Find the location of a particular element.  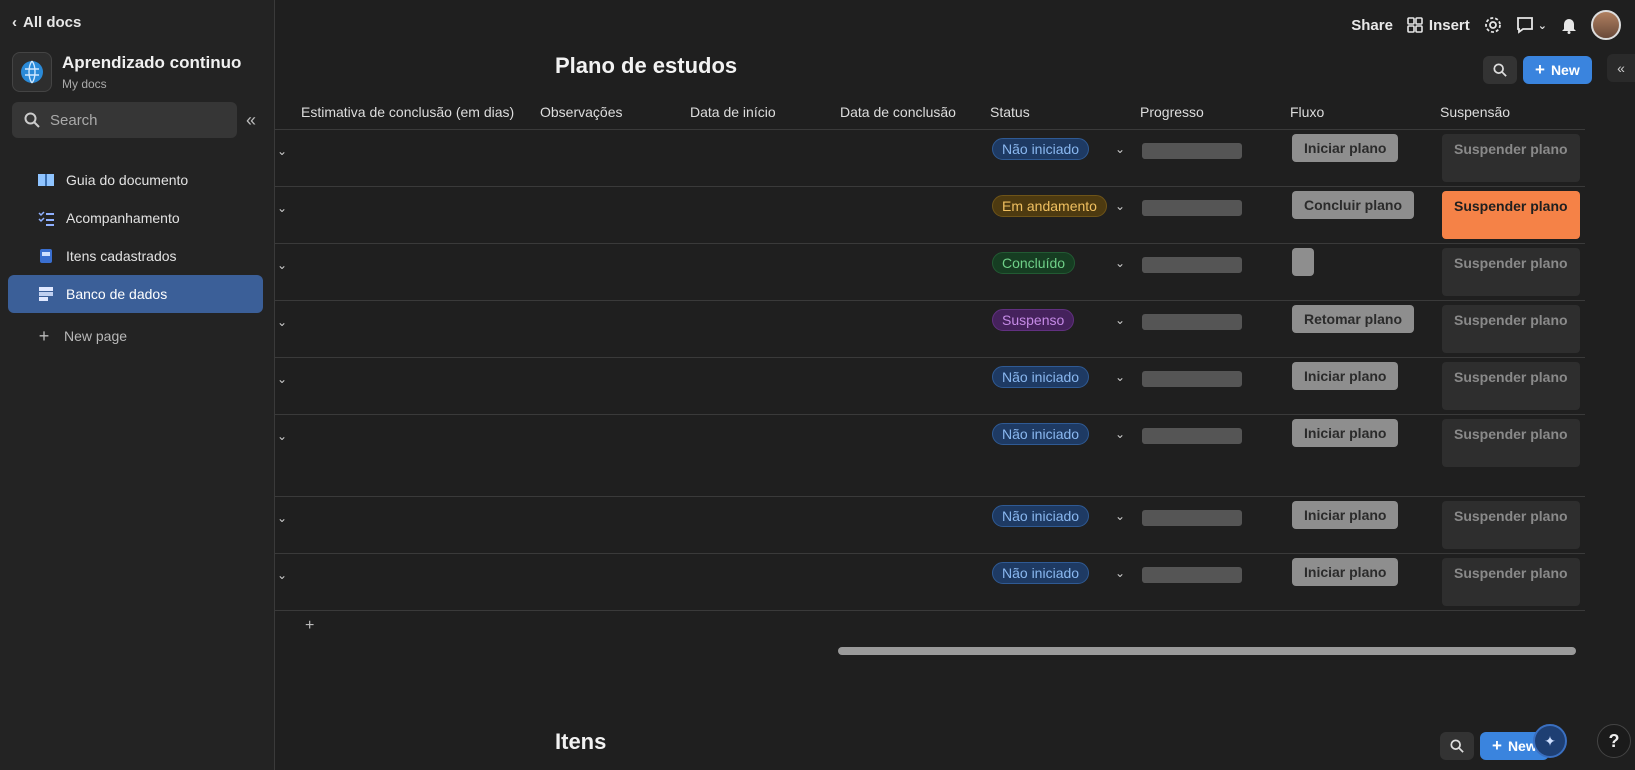

doc-header: Aprendizado continuo My docs is located at coordinates (126, 72).